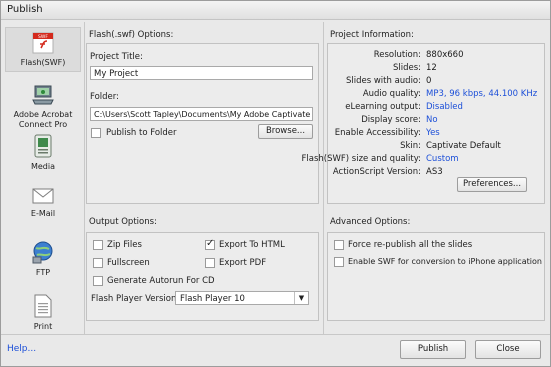  Describe the element at coordinates (131, 35) in the screenshot. I see `flash-options-header: Flash(.swf) Options:` at that location.